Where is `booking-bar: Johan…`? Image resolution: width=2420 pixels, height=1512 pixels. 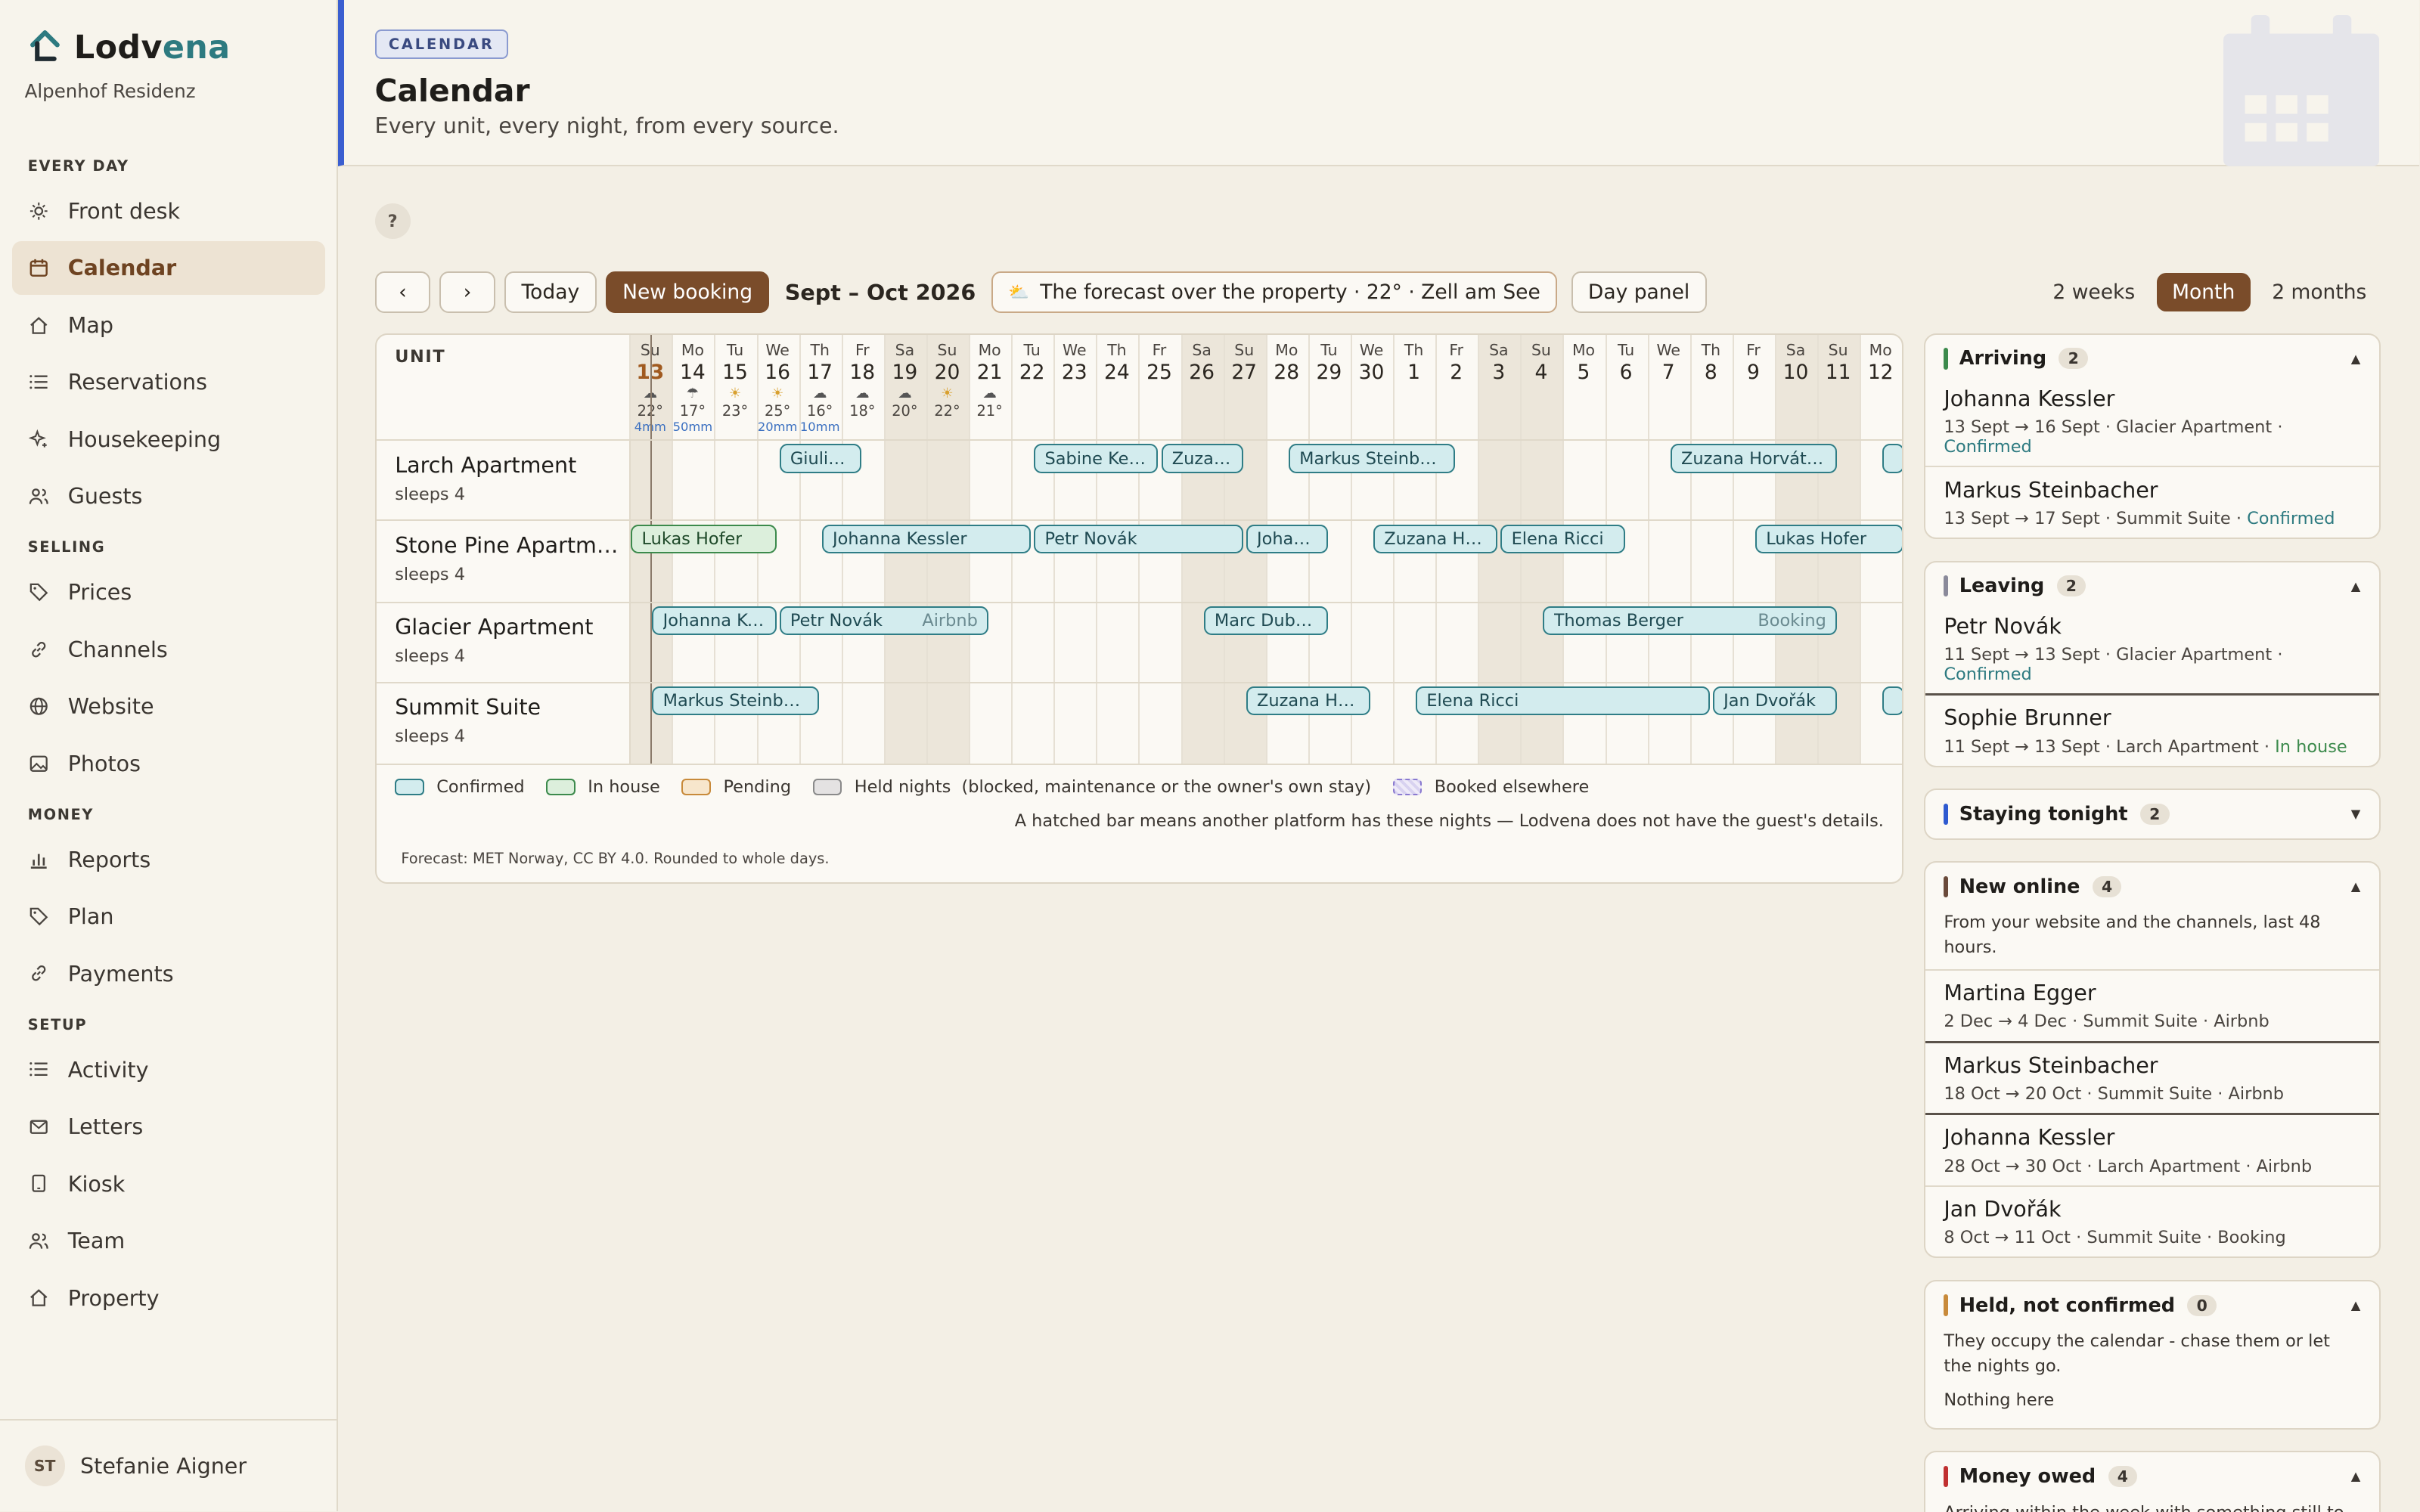 booking-bar: Johan… is located at coordinates (1287, 539).